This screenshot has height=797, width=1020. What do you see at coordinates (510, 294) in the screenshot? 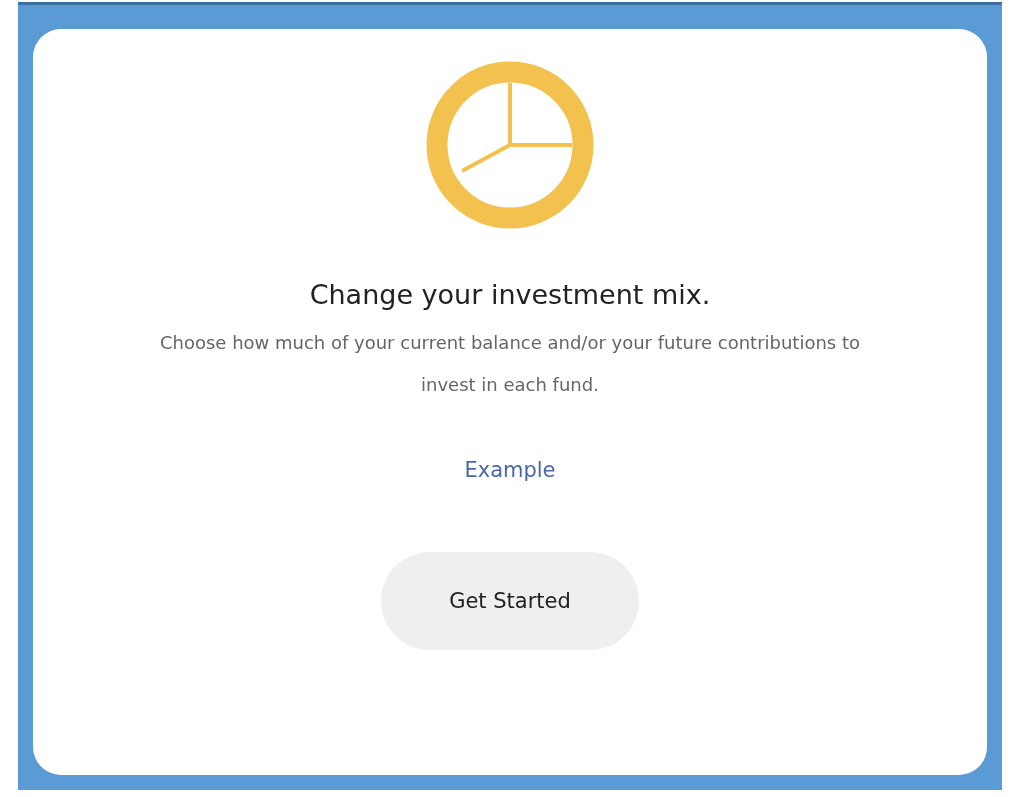
I see `title: Change your investment mix.` at bounding box center [510, 294].